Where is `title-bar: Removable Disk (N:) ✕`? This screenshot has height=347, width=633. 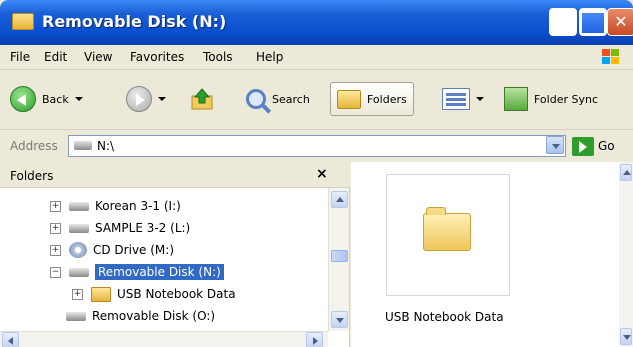 title-bar: Removable Disk (N:) ✕ is located at coordinates (316, 22).